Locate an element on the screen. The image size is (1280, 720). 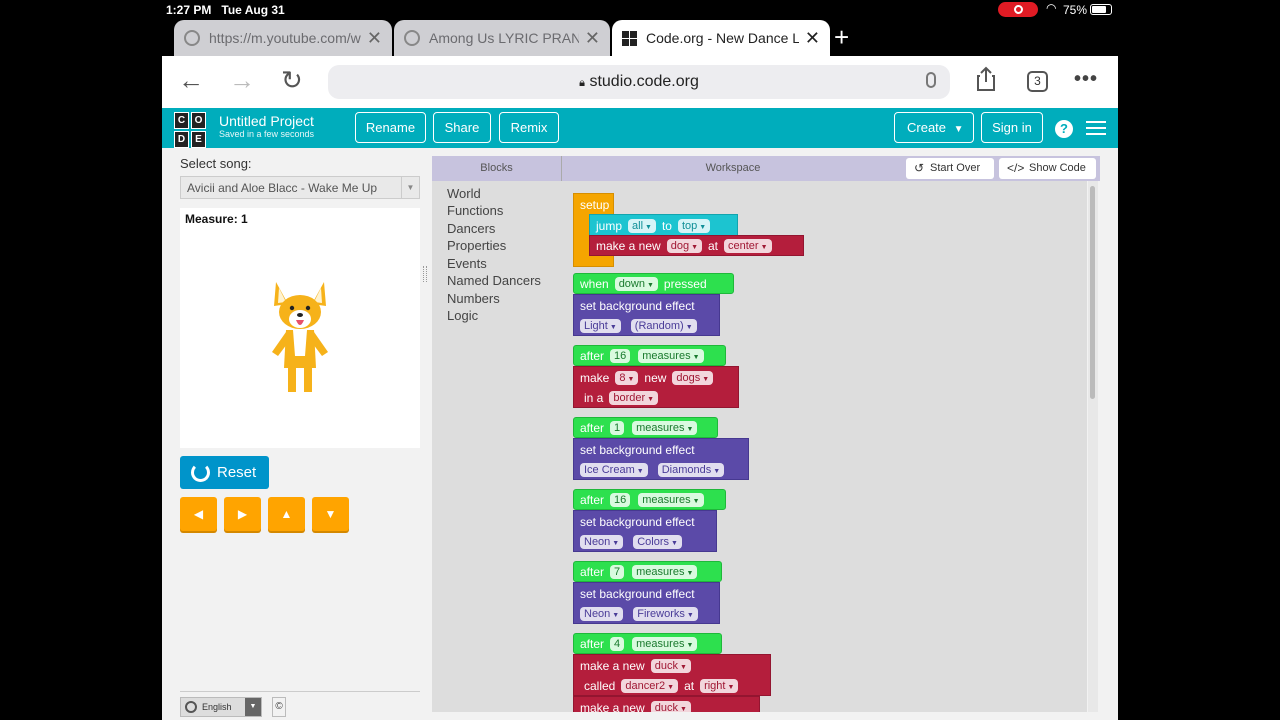
address-bar: 🔒︎ studio.code.org is located at coordinates (639, 82).